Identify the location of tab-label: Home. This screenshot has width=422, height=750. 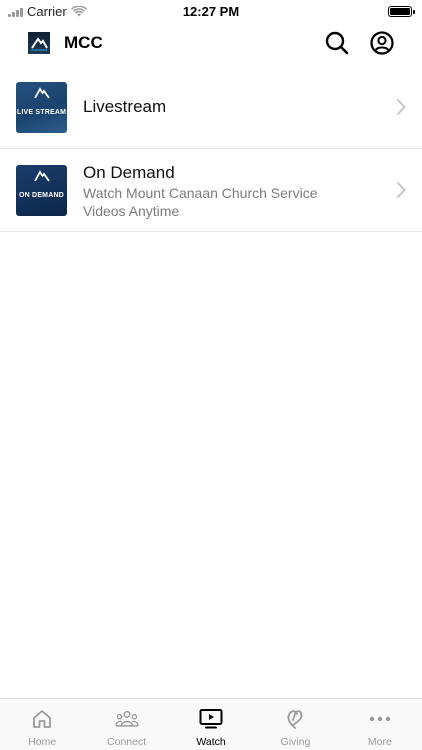
(42, 742).